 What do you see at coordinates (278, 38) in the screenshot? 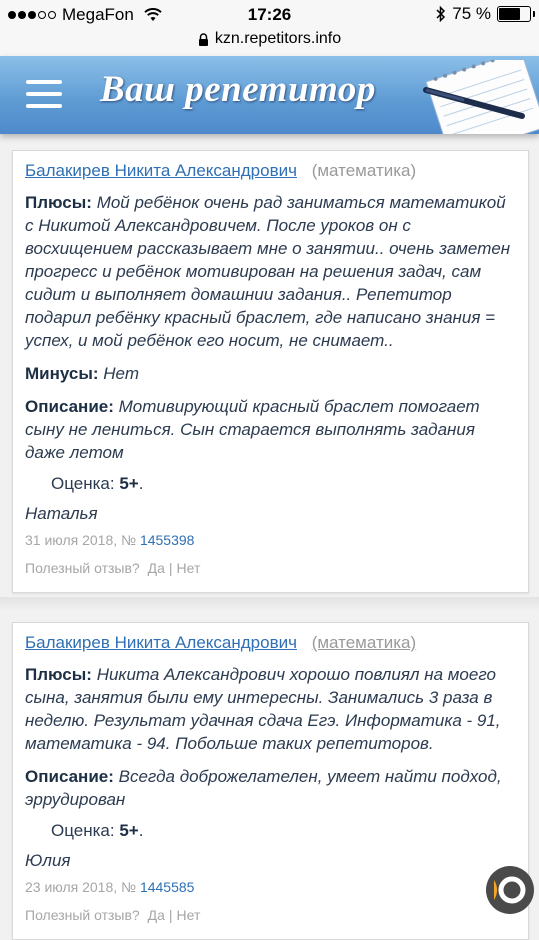
I see `url-text: kzn.repetitors.info` at bounding box center [278, 38].